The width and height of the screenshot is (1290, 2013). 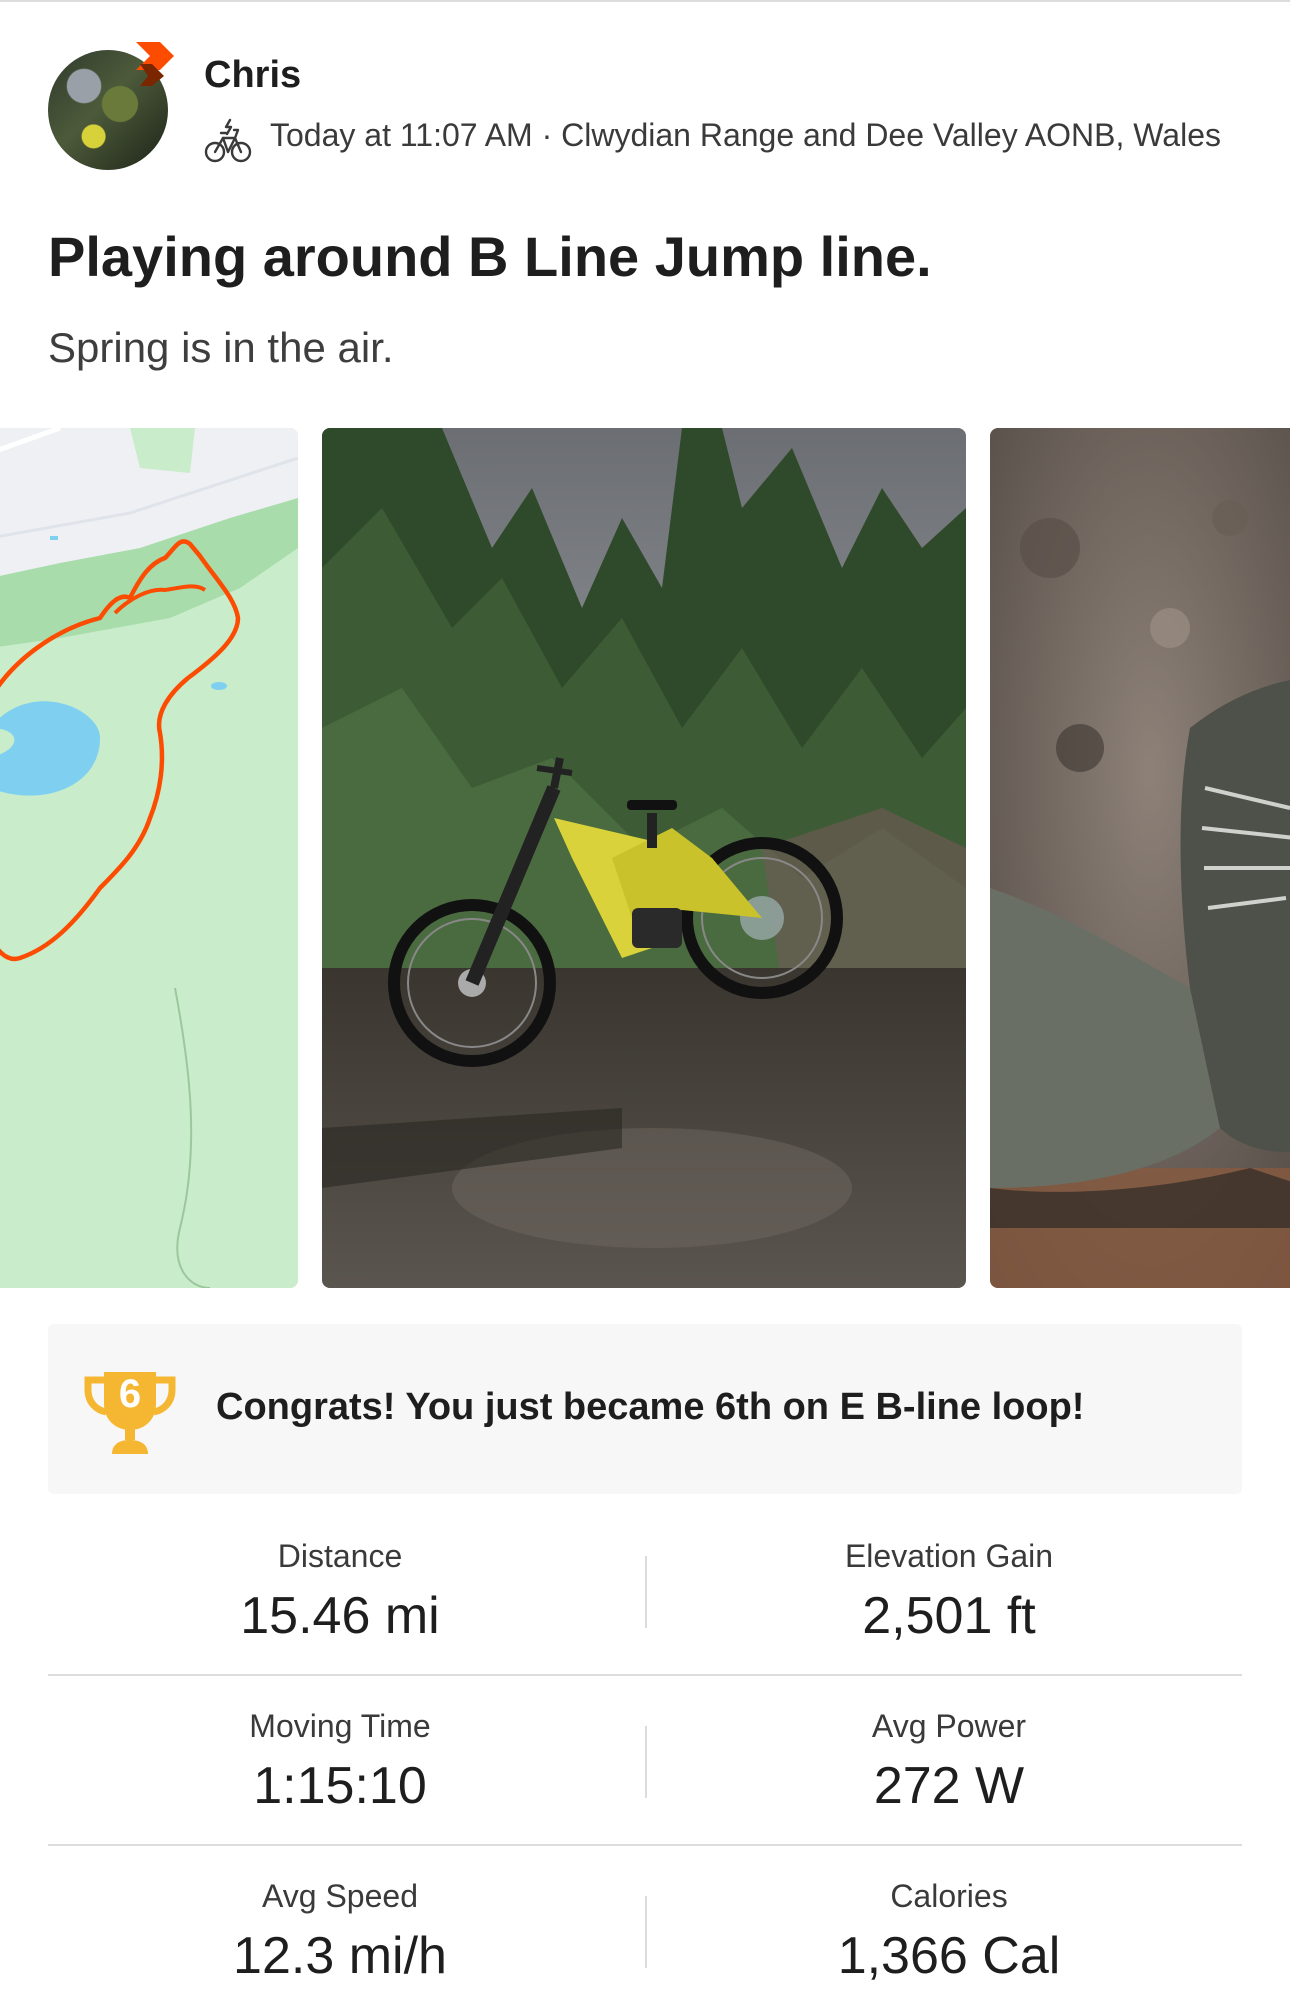 What do you see at coordinates (130, 1394) in the screenshot?
I see `achievement-rank: 6` at bounding box center [130, 1394].